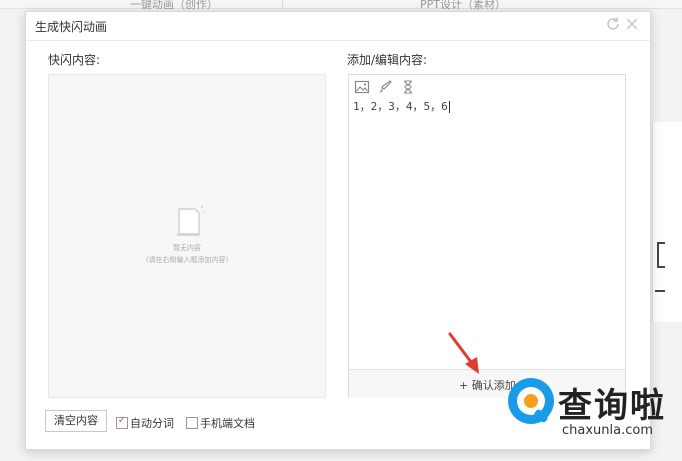  I want to click on text-caret, so click(449, 107).